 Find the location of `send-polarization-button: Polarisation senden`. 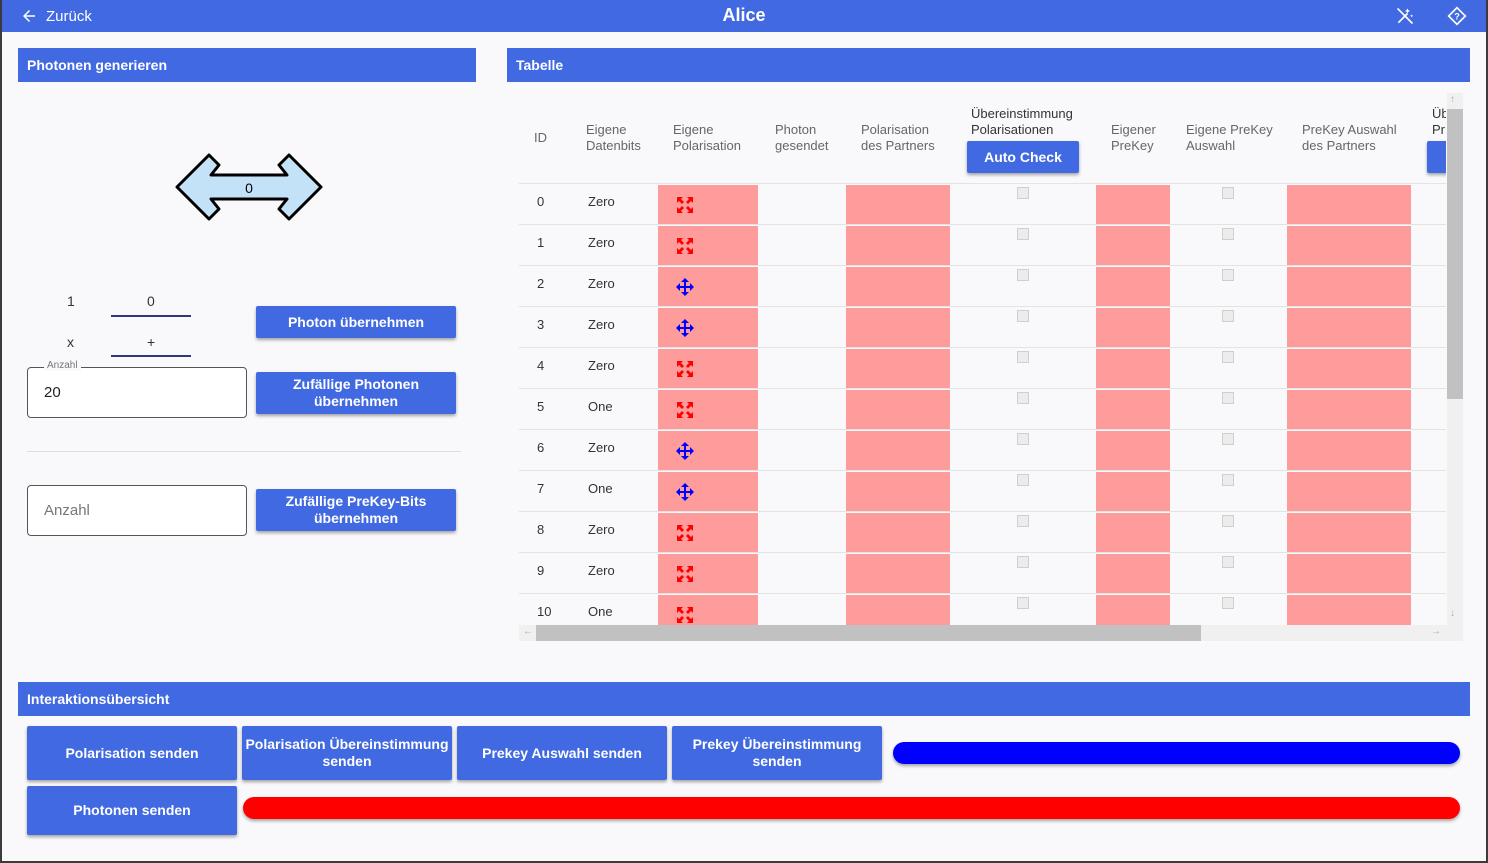

send-polarization-button: Polarisation senden is located at coordinates (132, 753).